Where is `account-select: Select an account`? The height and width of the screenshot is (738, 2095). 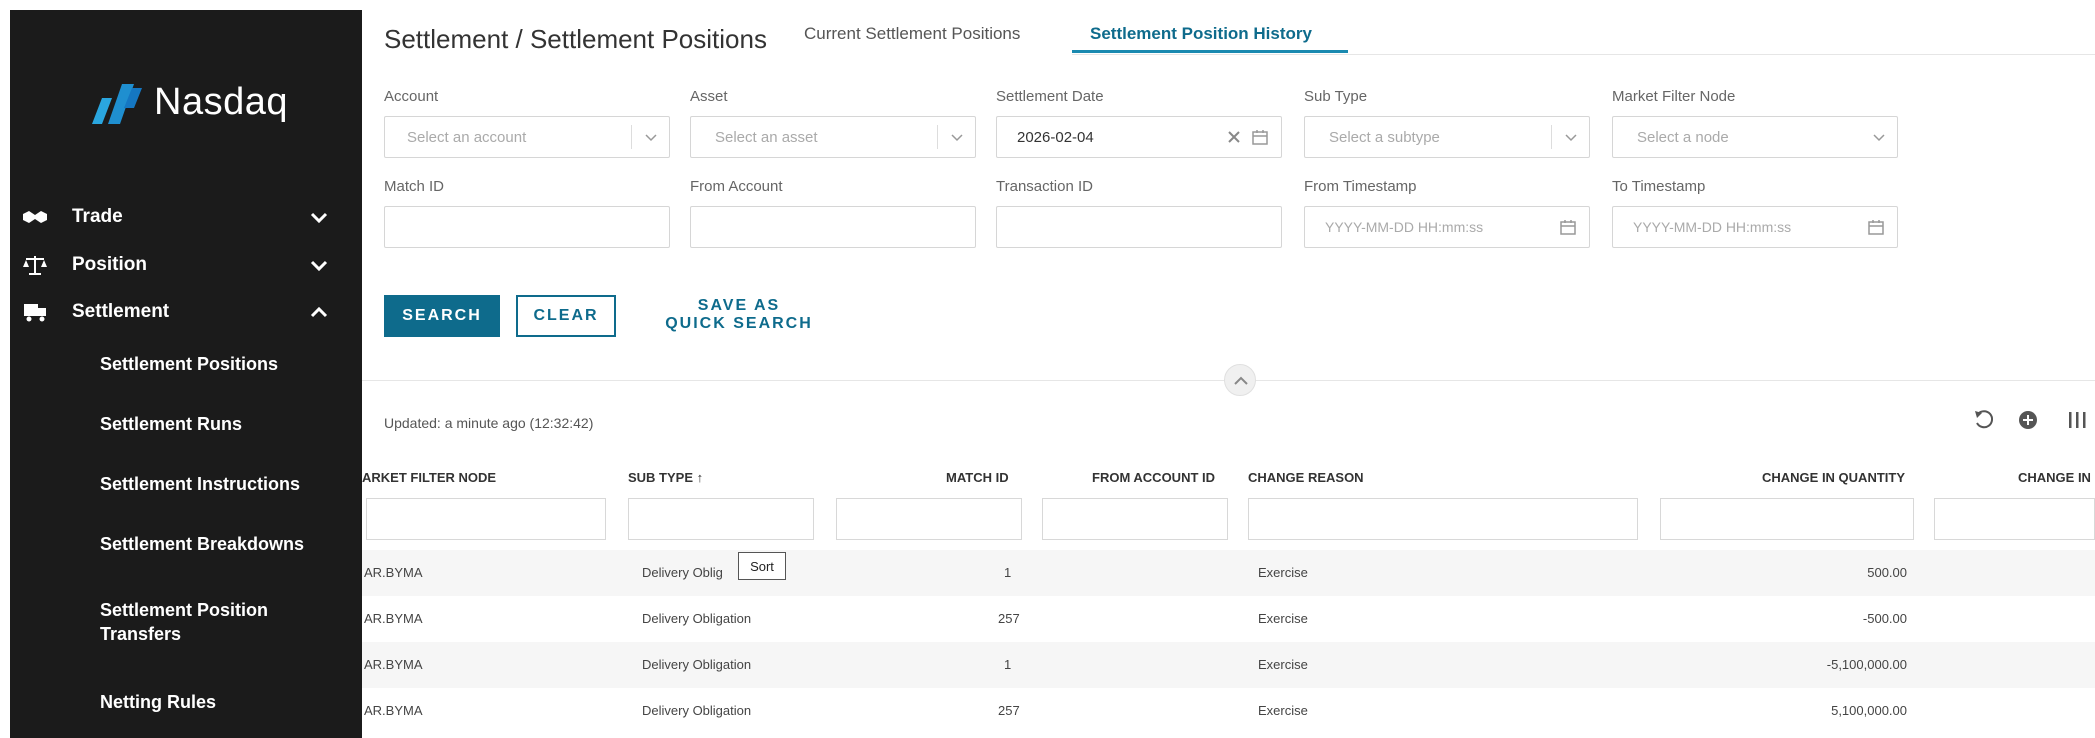
account-select: Select an account is located at coordinates (527, 137).